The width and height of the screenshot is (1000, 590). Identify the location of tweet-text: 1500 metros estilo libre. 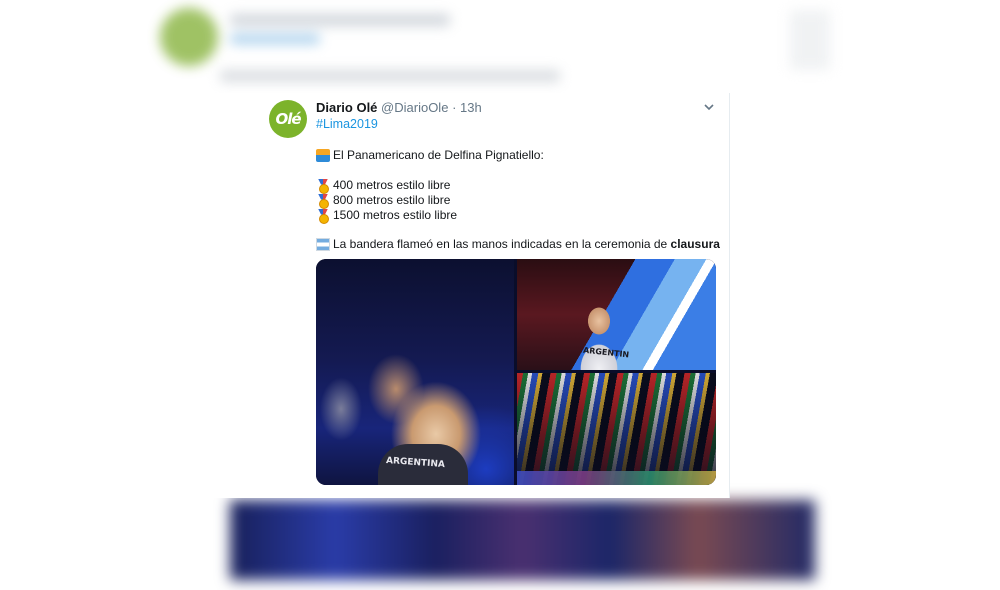
(395, 215).